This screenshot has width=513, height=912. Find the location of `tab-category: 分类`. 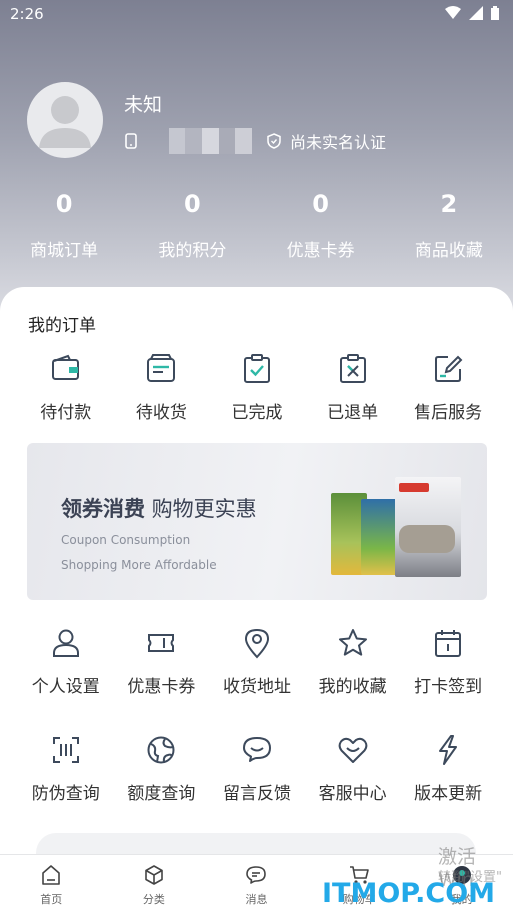

tab-category: 分类 is located at coordinates (154, 883).